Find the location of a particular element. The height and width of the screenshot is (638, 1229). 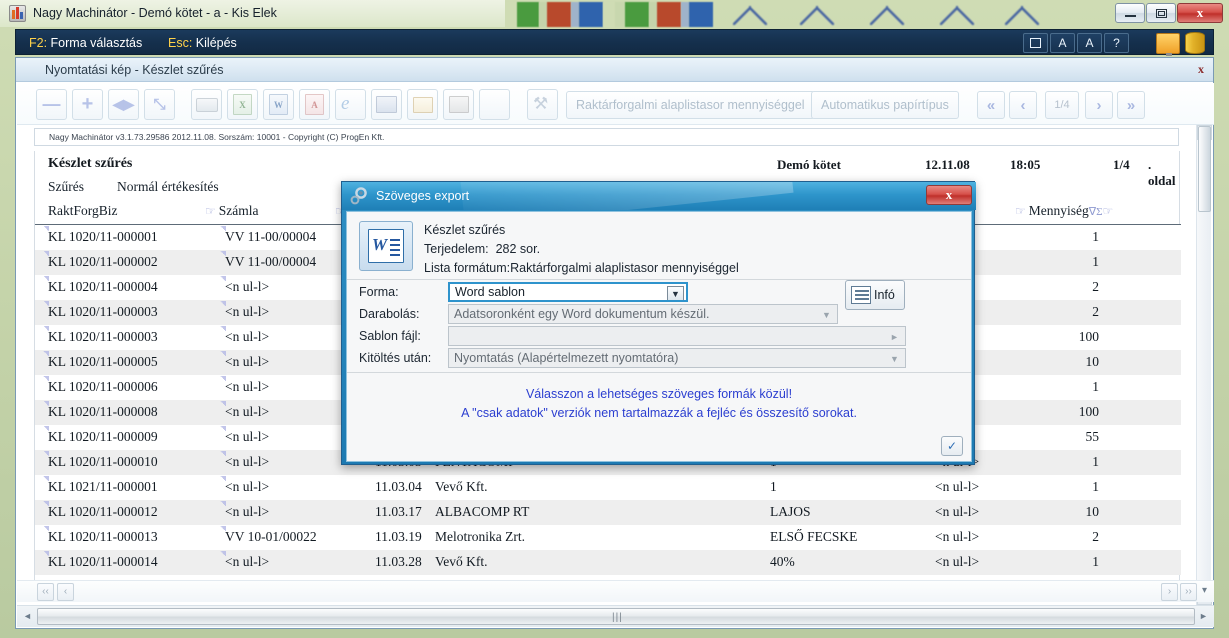

kitoltes-utan-select: Nyomtatás (Alapértelmezett nyomtatóra) ▼ is located at coordinates (677, 358).